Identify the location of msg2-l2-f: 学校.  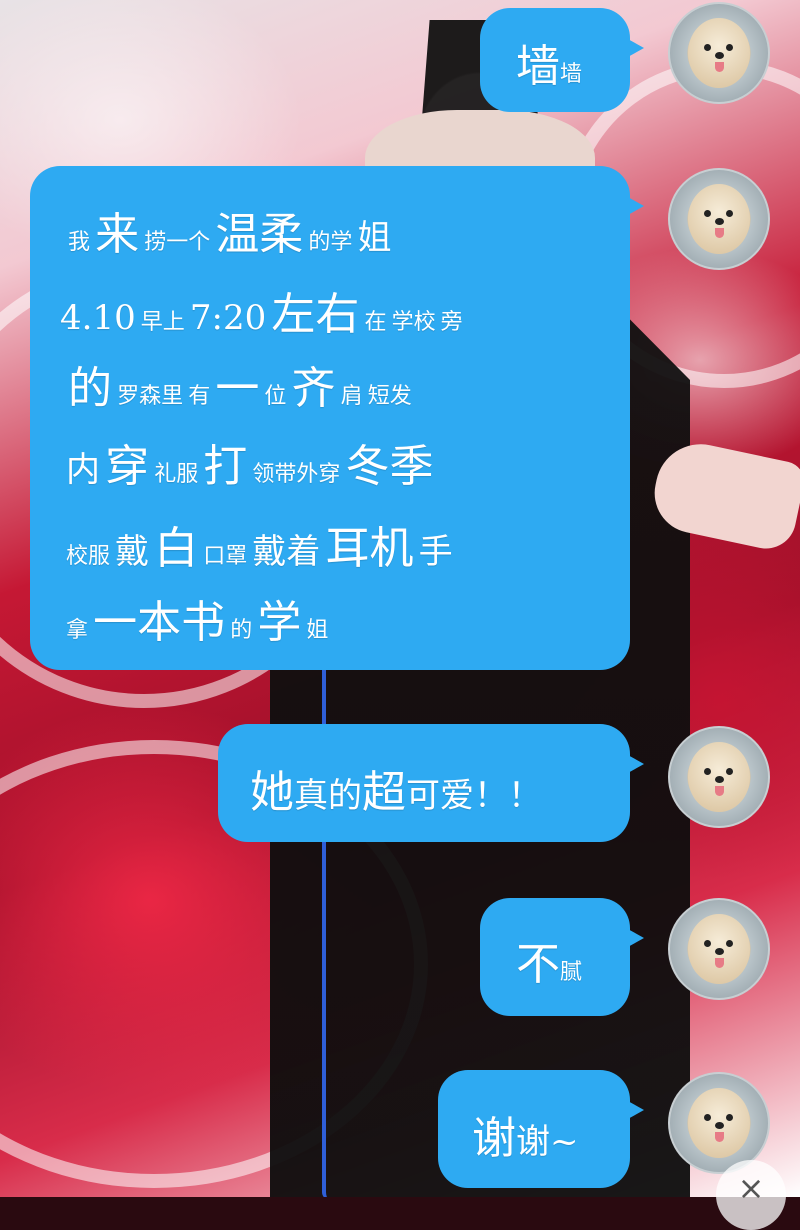
(413, 322).